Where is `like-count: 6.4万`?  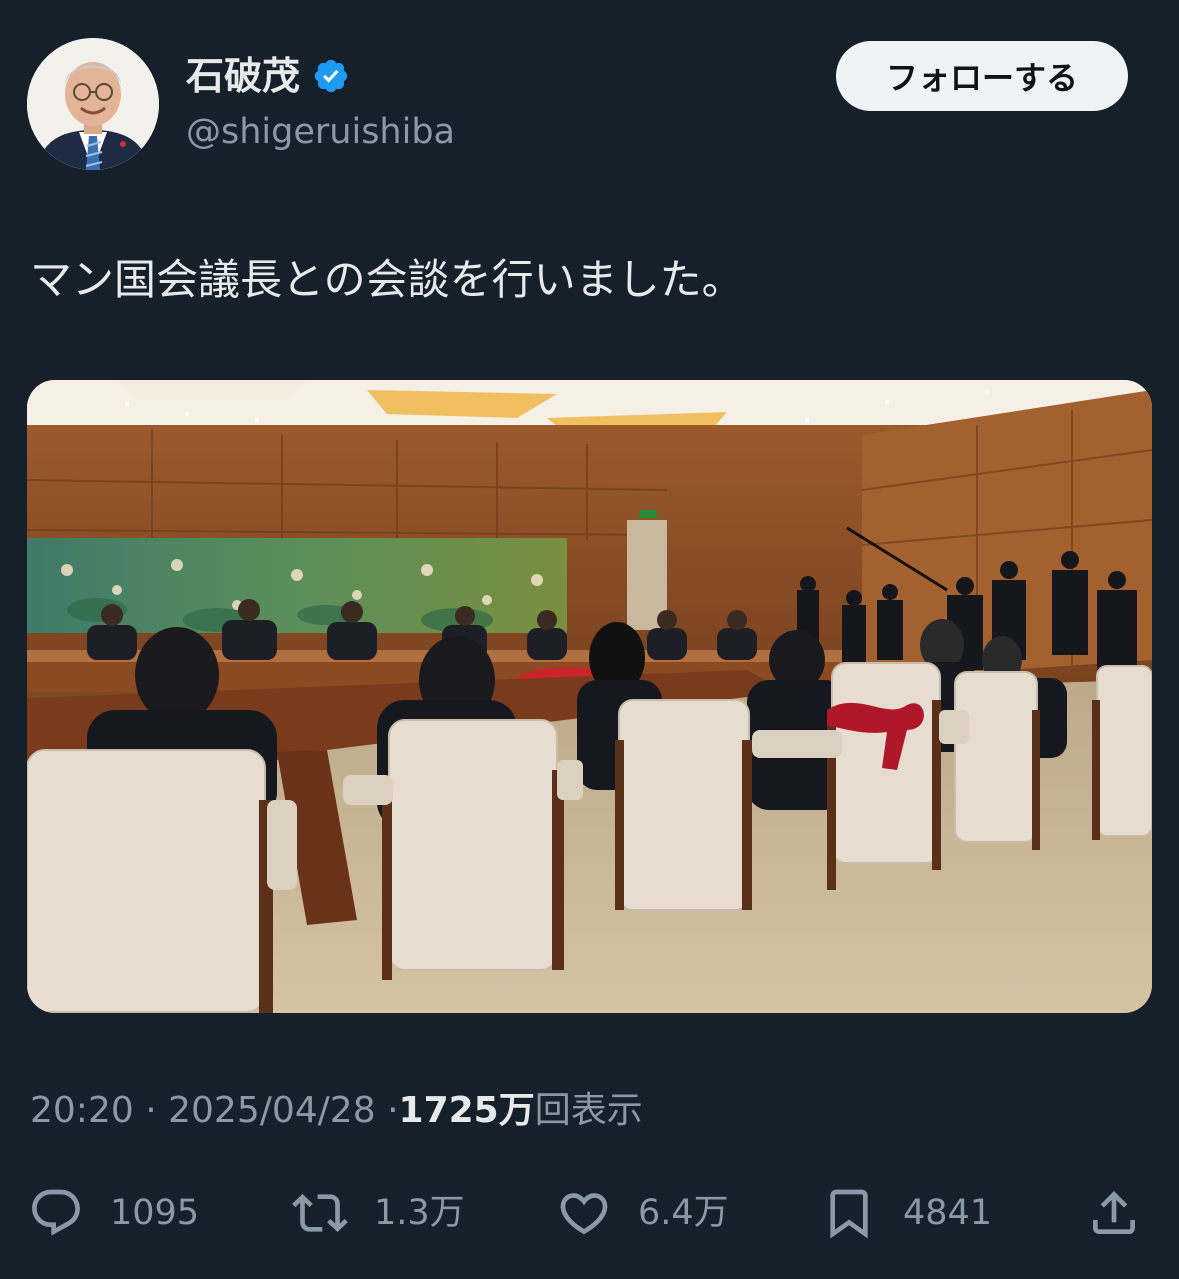 like-count: 6.4万 is located at coordinates (683, 1213).